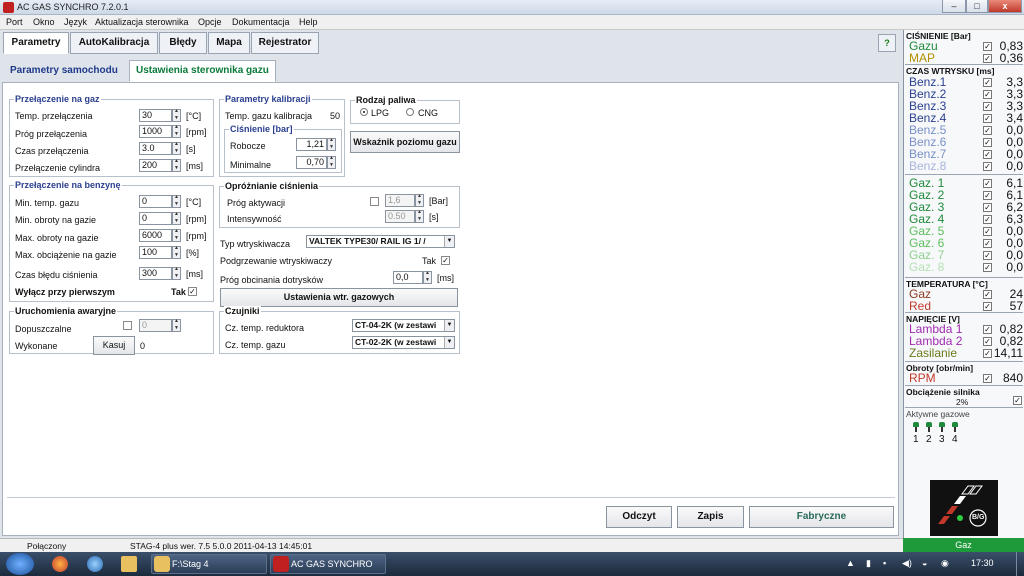 This screenshot has height=576, width=1024. What do you see at coordinates (155, 218) in the screenshot?
I see `min-rpm-input: 0` at bounding box center [155, 218].